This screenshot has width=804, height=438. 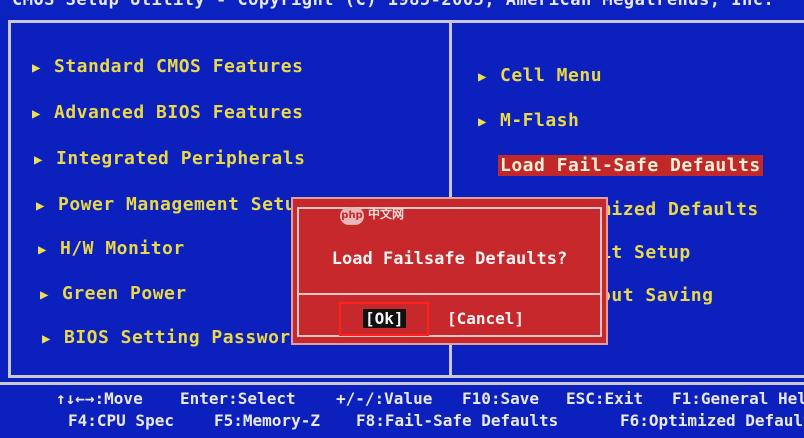 I want to click on menu-item-load-fail-safe: Load Fail-Safe Defaults, so click(x=630, y=165).